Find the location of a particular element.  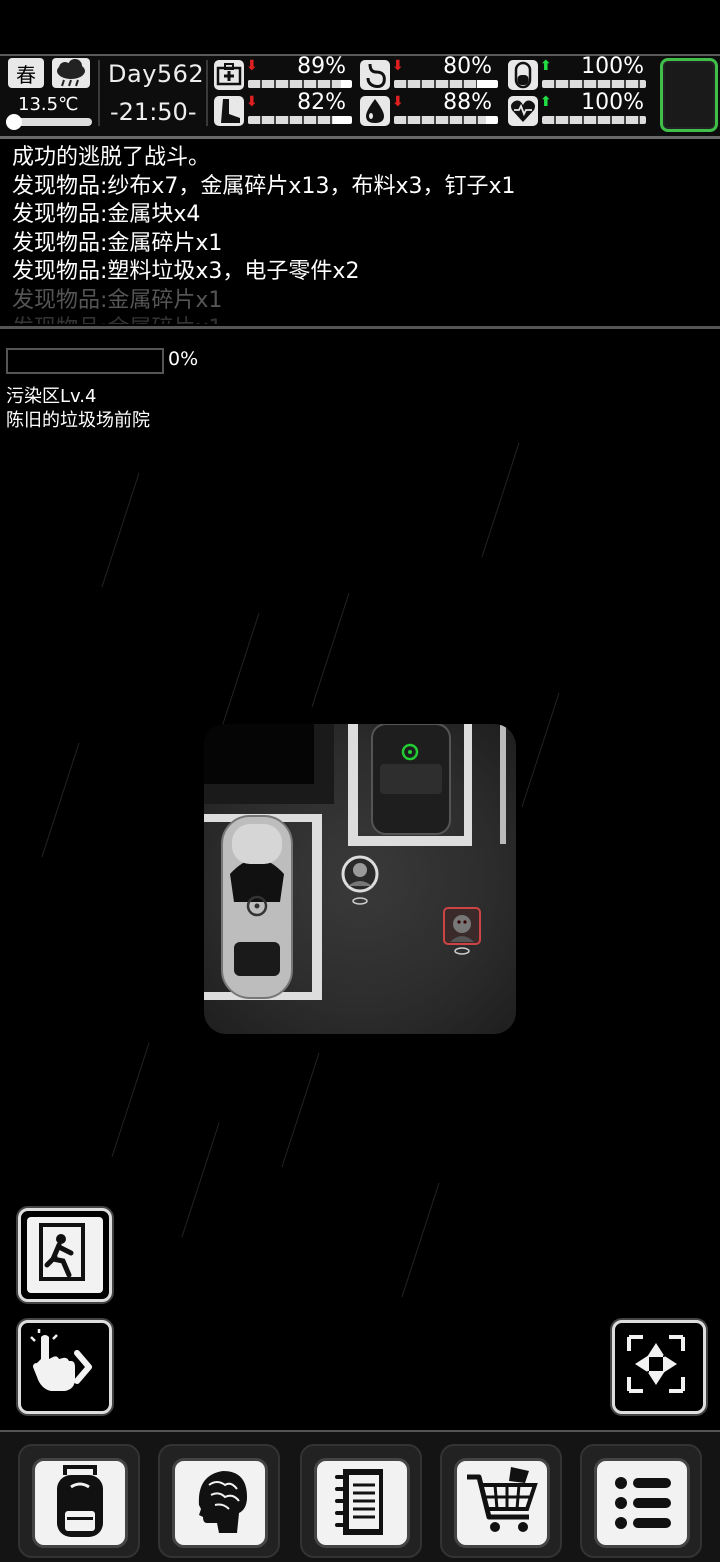

tap-arrow-icon is located at coordinates (65, 1367).